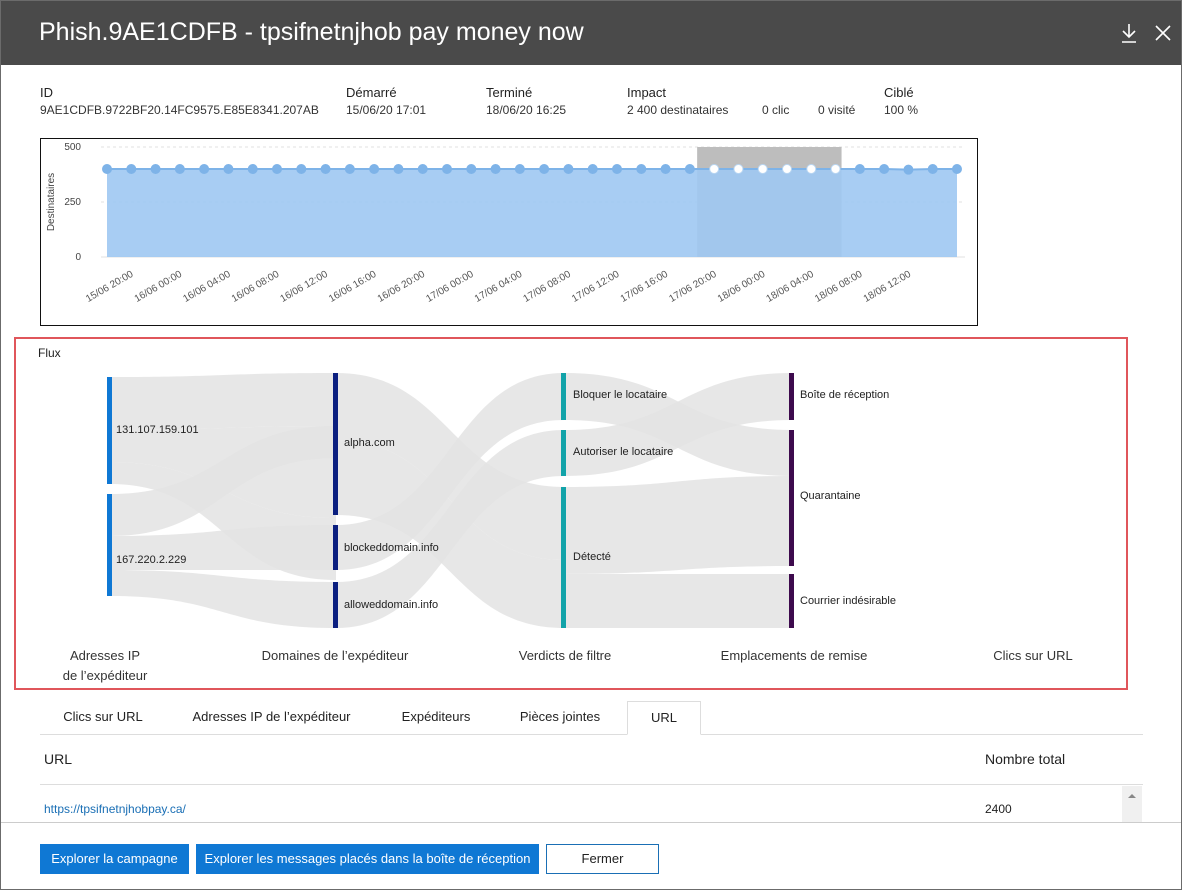 This screenshot has height=890, width=1182. Describe the element at coordinates (602, 859) in the screenshot. I see `close-button: Fermer` at that location.